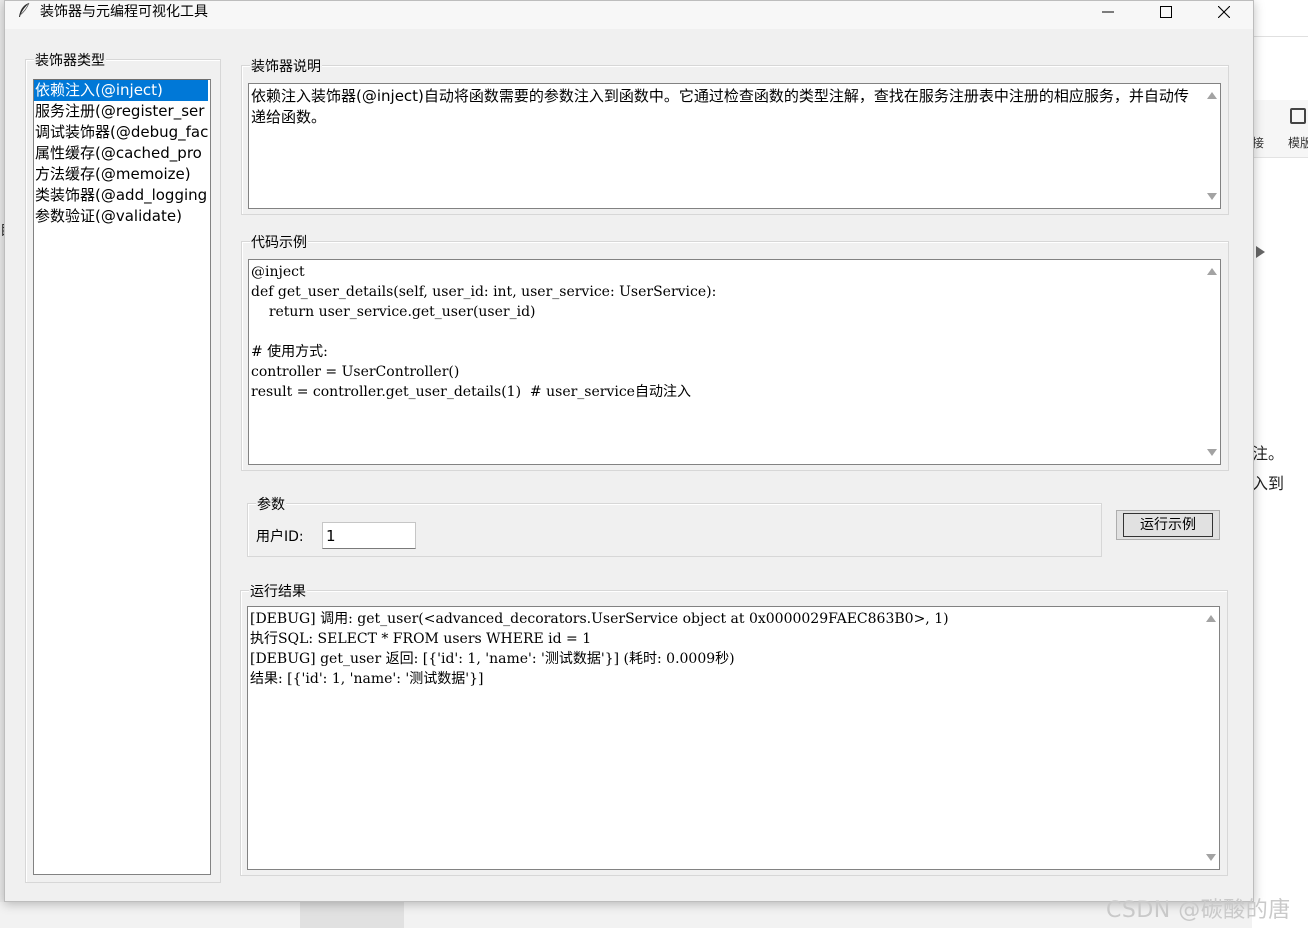  What do you see at coordinates (124, 12) in the screenshot?
I see `window-title: 装饰器与元编程可视化工具` at bounding box center [124, 12].